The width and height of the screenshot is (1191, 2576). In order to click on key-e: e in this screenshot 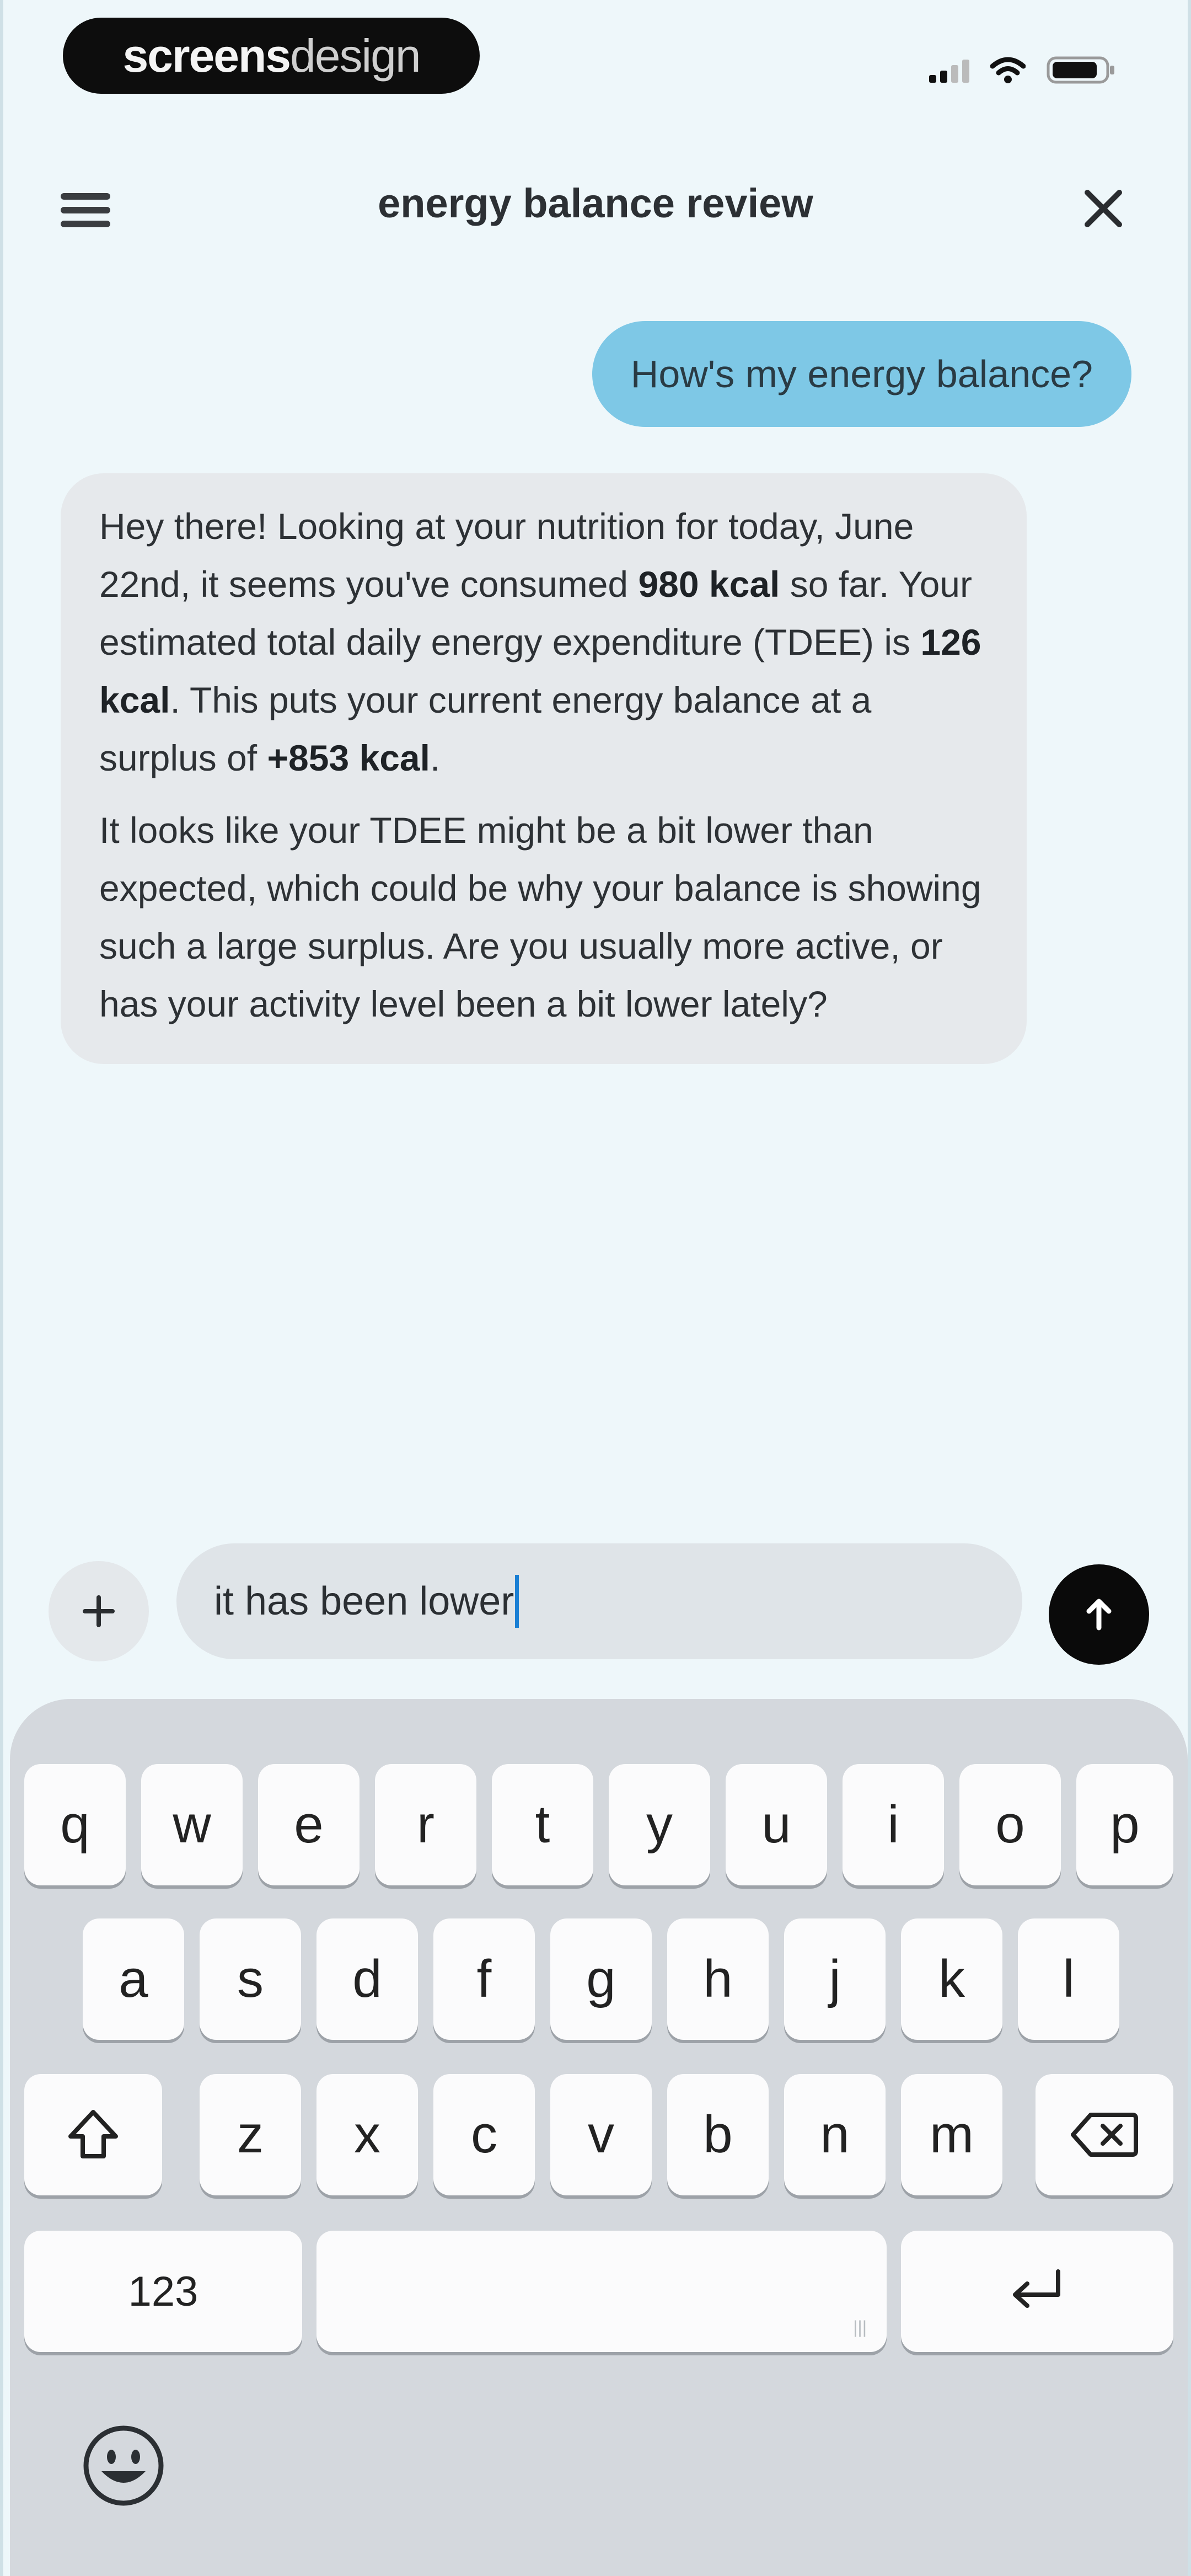, I will do `click(309, 1824)`.